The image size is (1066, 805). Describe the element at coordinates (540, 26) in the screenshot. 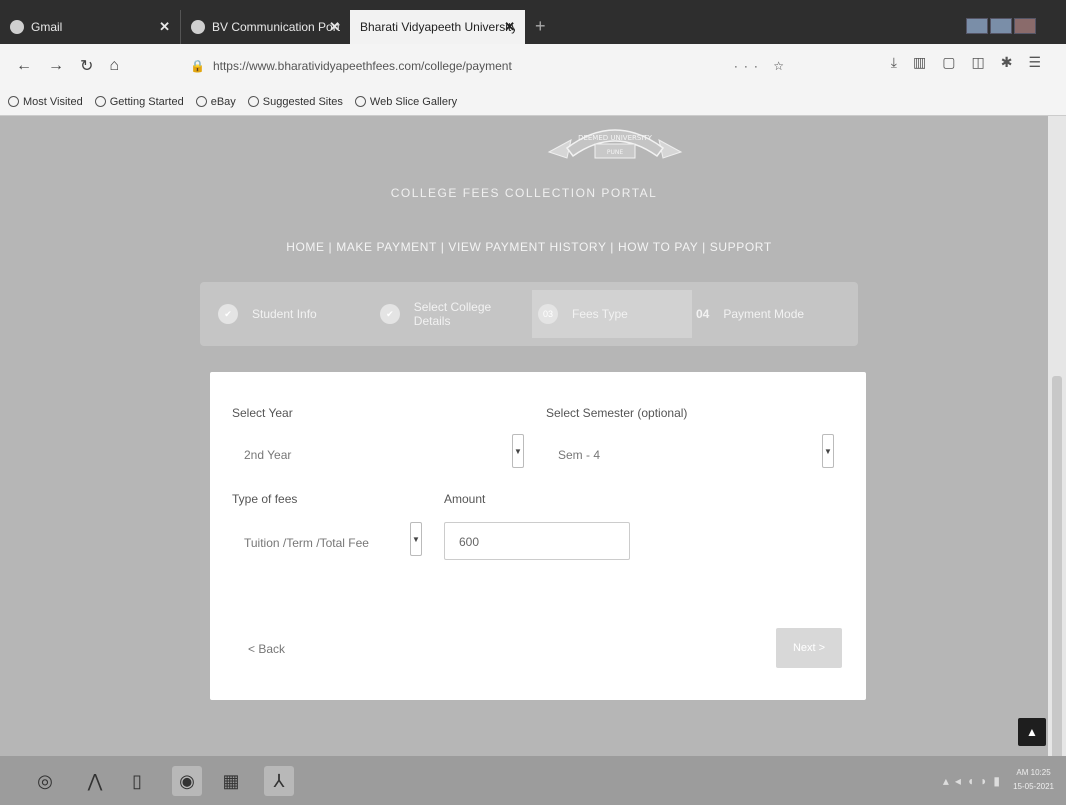

I see `new-tab-icon: +` at that location.